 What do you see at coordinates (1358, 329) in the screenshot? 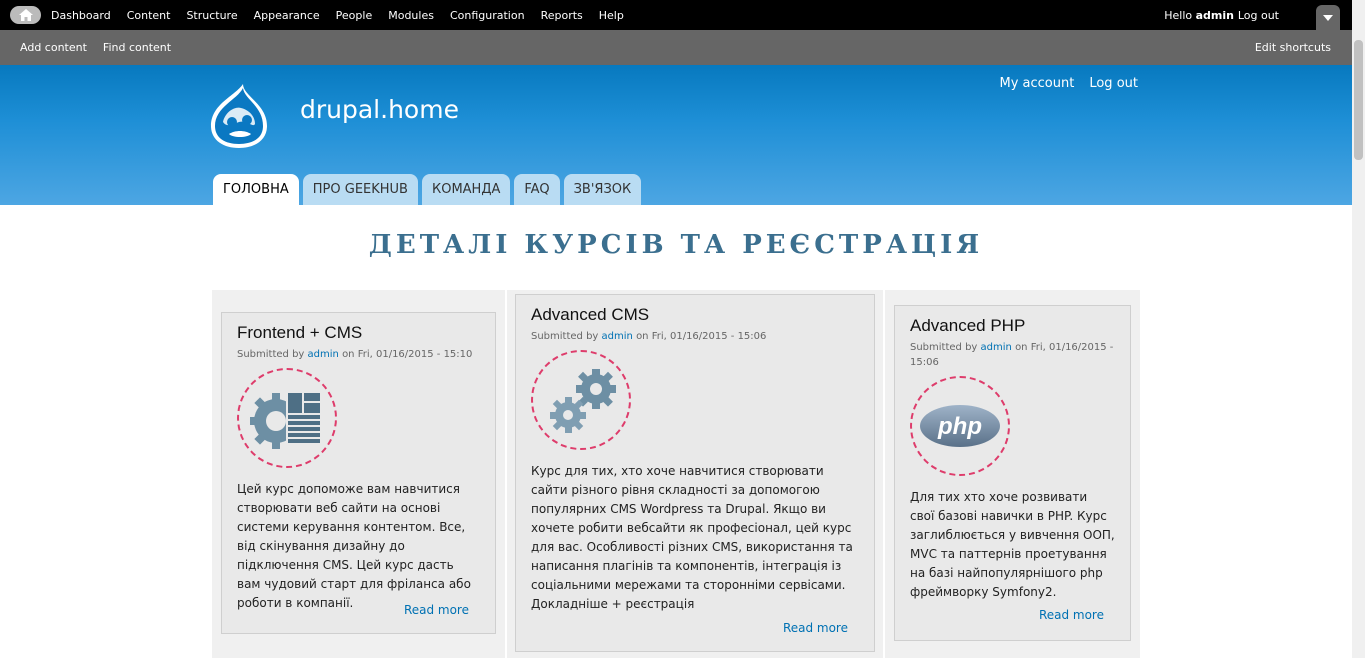
I see `page-scrollbar` at bounding box center [1358, 329].